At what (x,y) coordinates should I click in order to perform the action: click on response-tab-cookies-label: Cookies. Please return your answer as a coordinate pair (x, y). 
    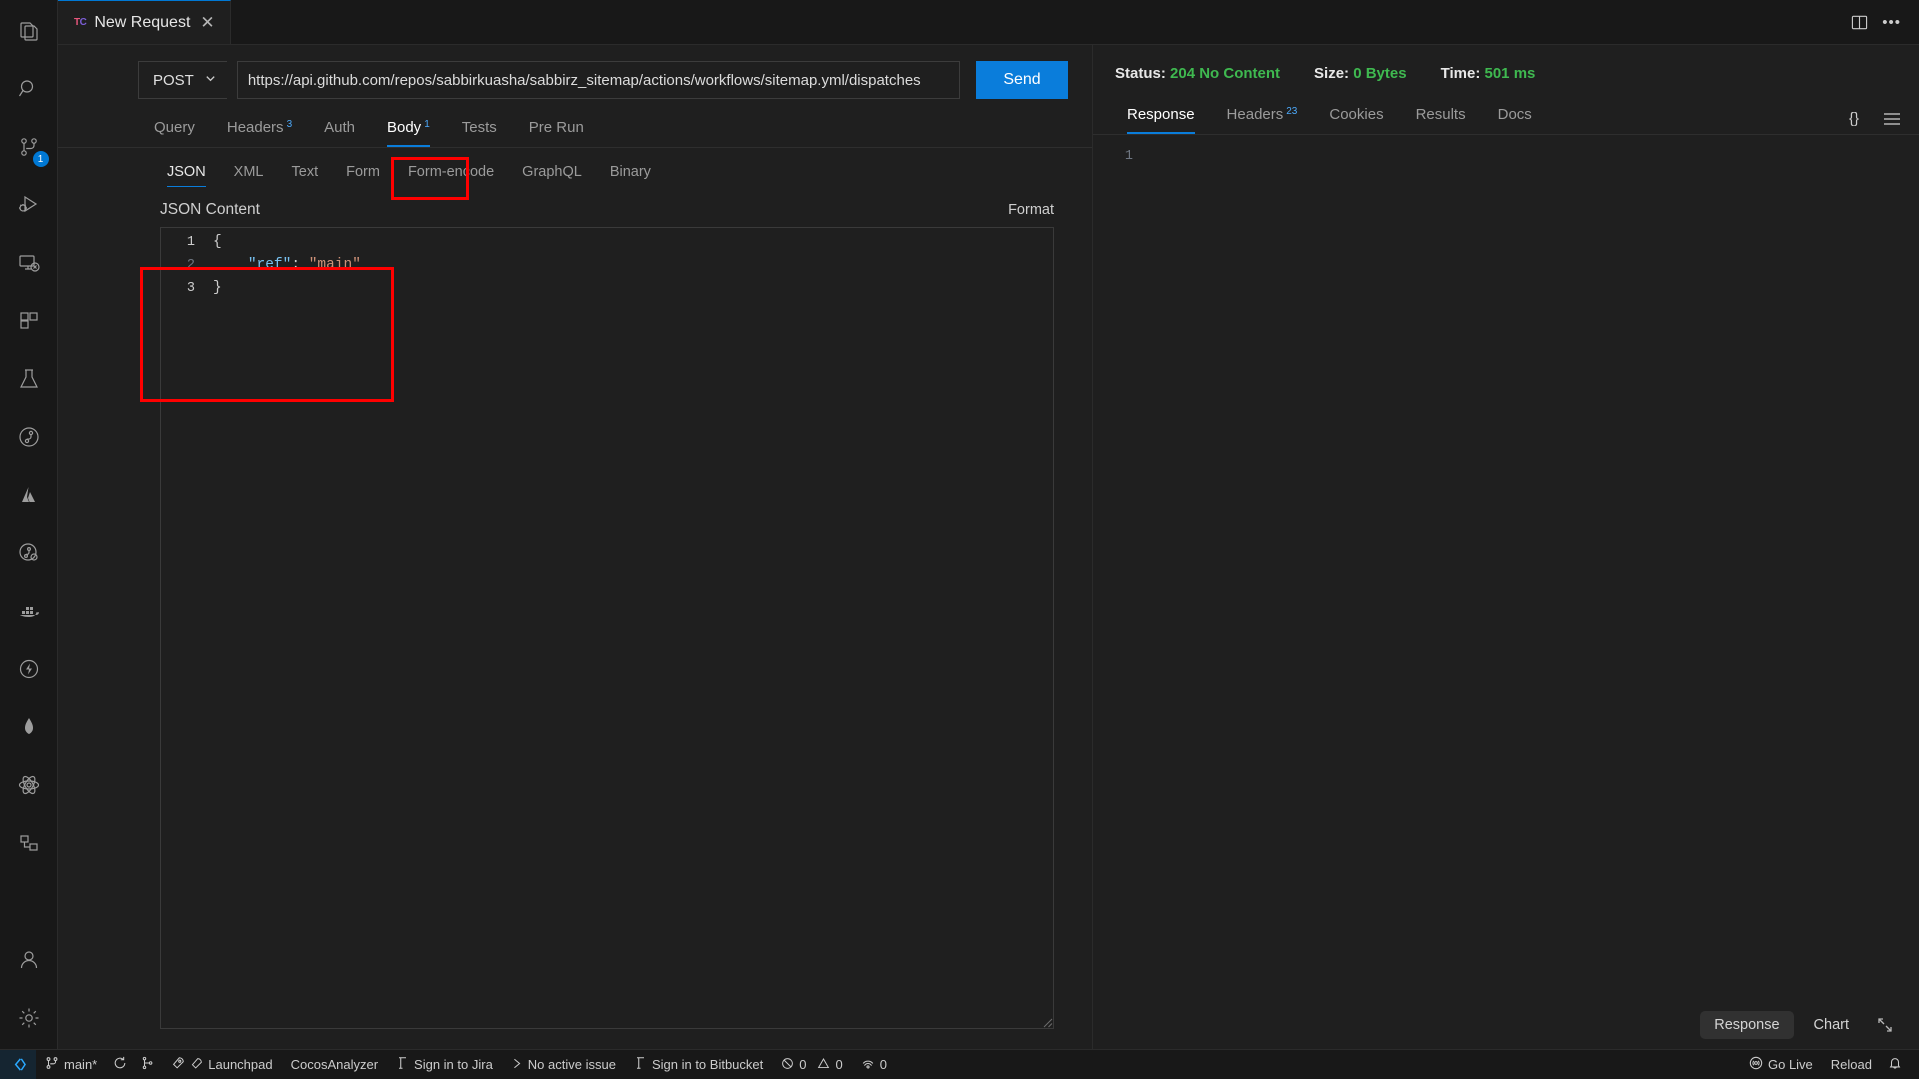
    Looking at the image, I should click on (1356, 114).